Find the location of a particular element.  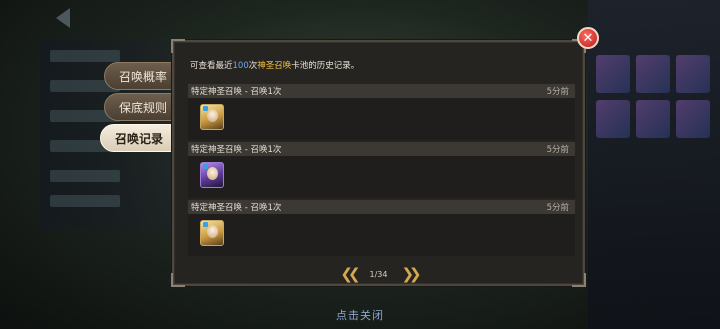

double-chevron-left-icon: ❮❮ is located at coordinates (350, 274).